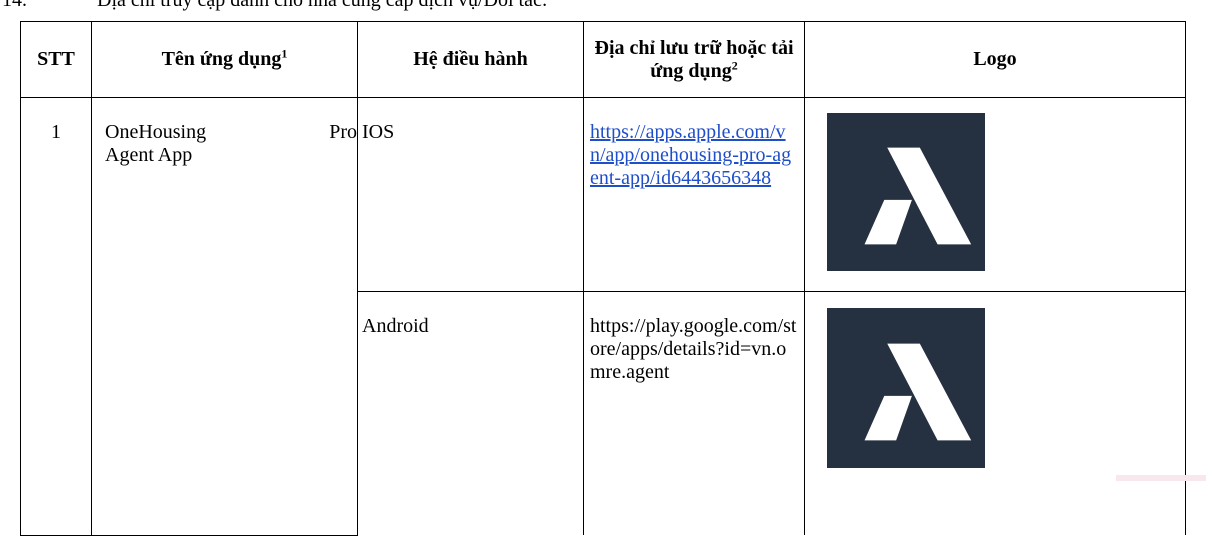 This screenshot has height=536, width=1214. What do you see at coordinates (284, 53) in the screenshot?
I see `footnote-ref-1: 1` at bounding box center [284, 53].